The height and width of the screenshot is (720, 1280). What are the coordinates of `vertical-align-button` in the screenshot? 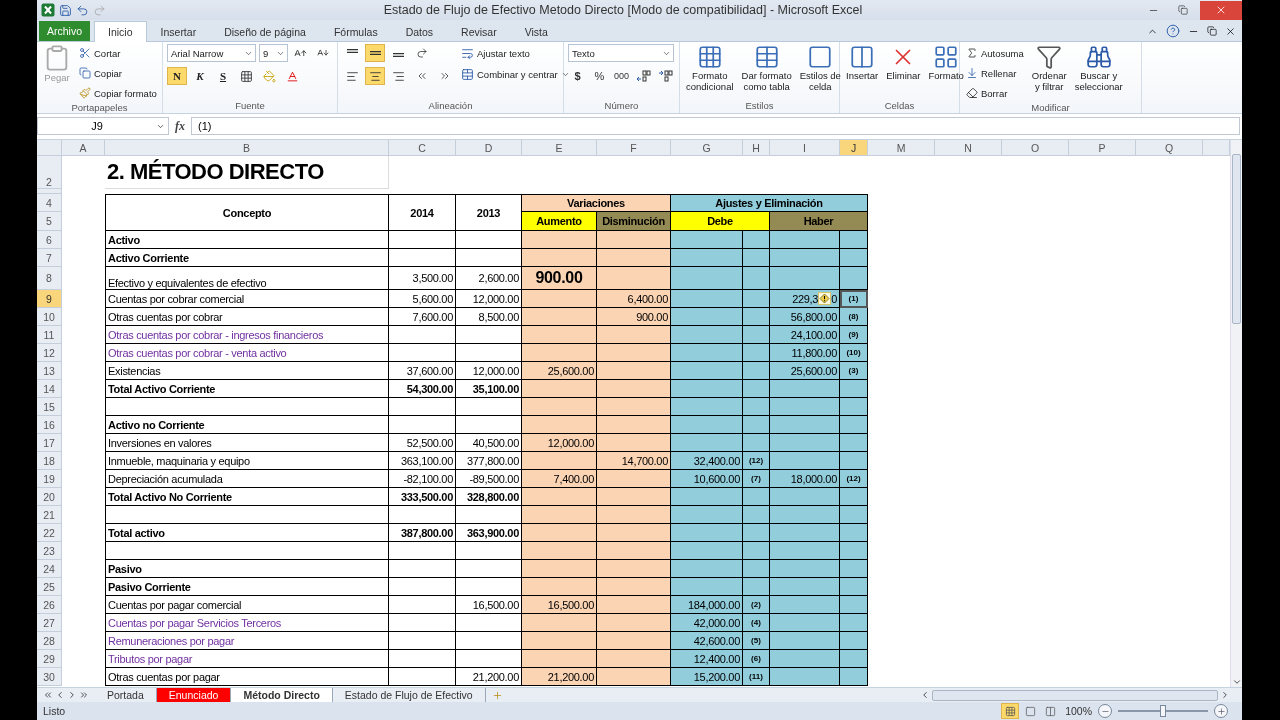 It's located at (375, 53).